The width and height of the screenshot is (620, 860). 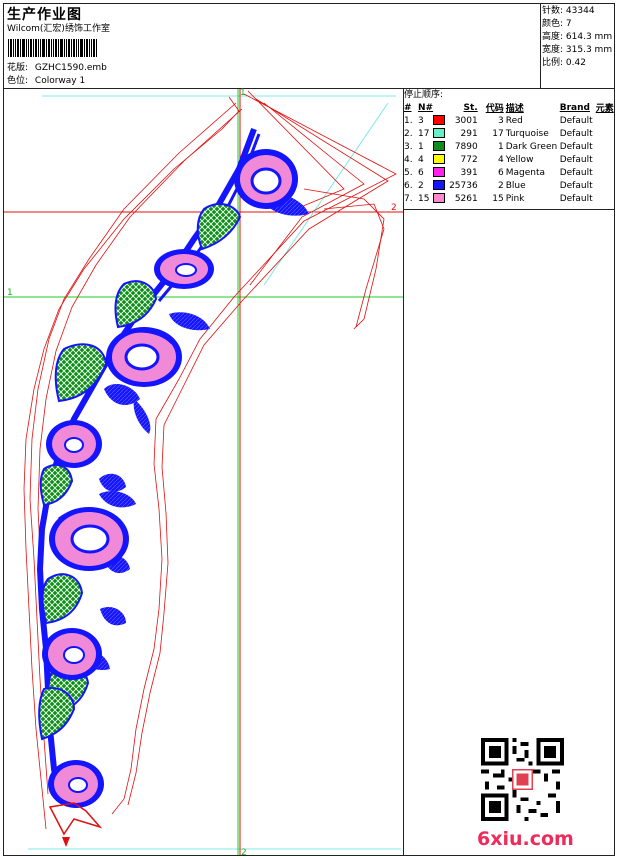 I want to click on height-value: 614.3 mm, so click(x=589, y=37).